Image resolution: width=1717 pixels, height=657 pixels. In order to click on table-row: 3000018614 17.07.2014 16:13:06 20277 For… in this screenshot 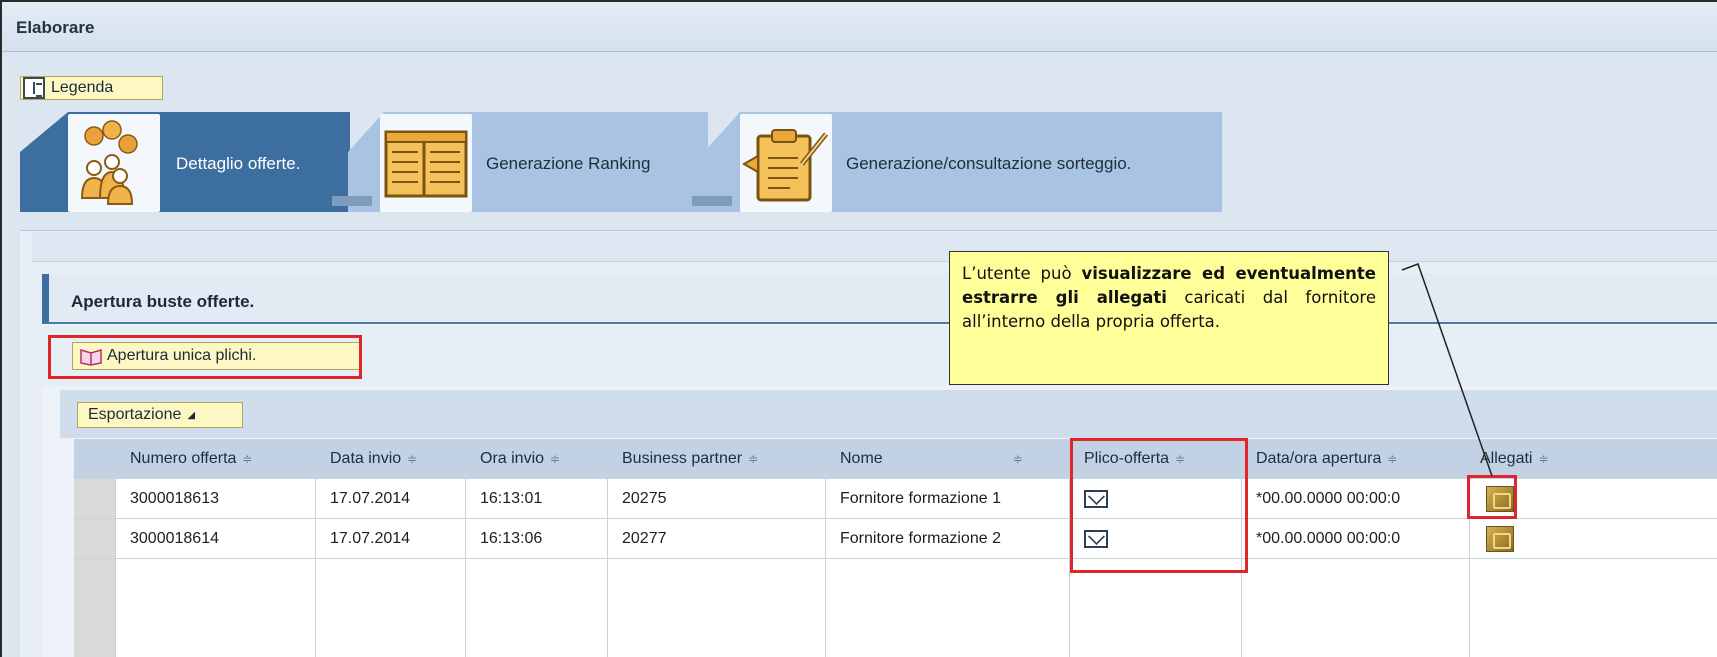, I will do `click(895, 539)`.